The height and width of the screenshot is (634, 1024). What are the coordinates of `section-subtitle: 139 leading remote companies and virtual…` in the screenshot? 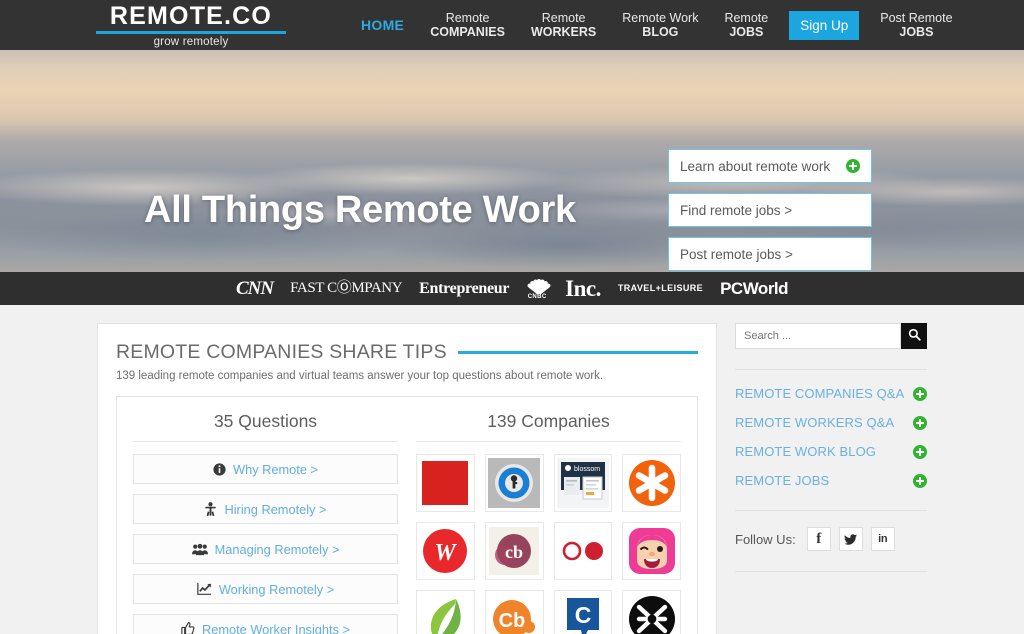 It's located at (360, 376).